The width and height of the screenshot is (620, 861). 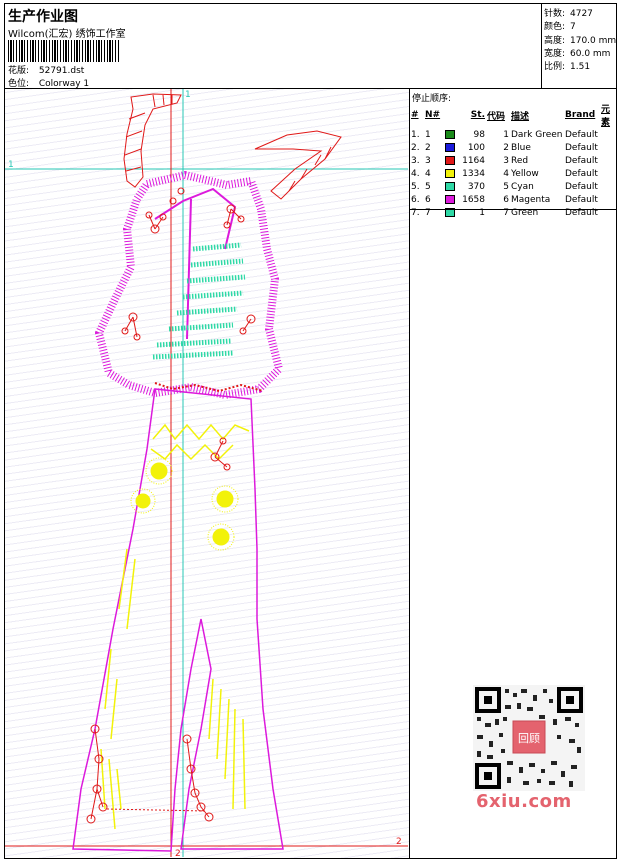 What do you see at coordinates (476, 186) in the screenshot?
I see `cell-stitches-text: 370` at bounding box center [476, 186].